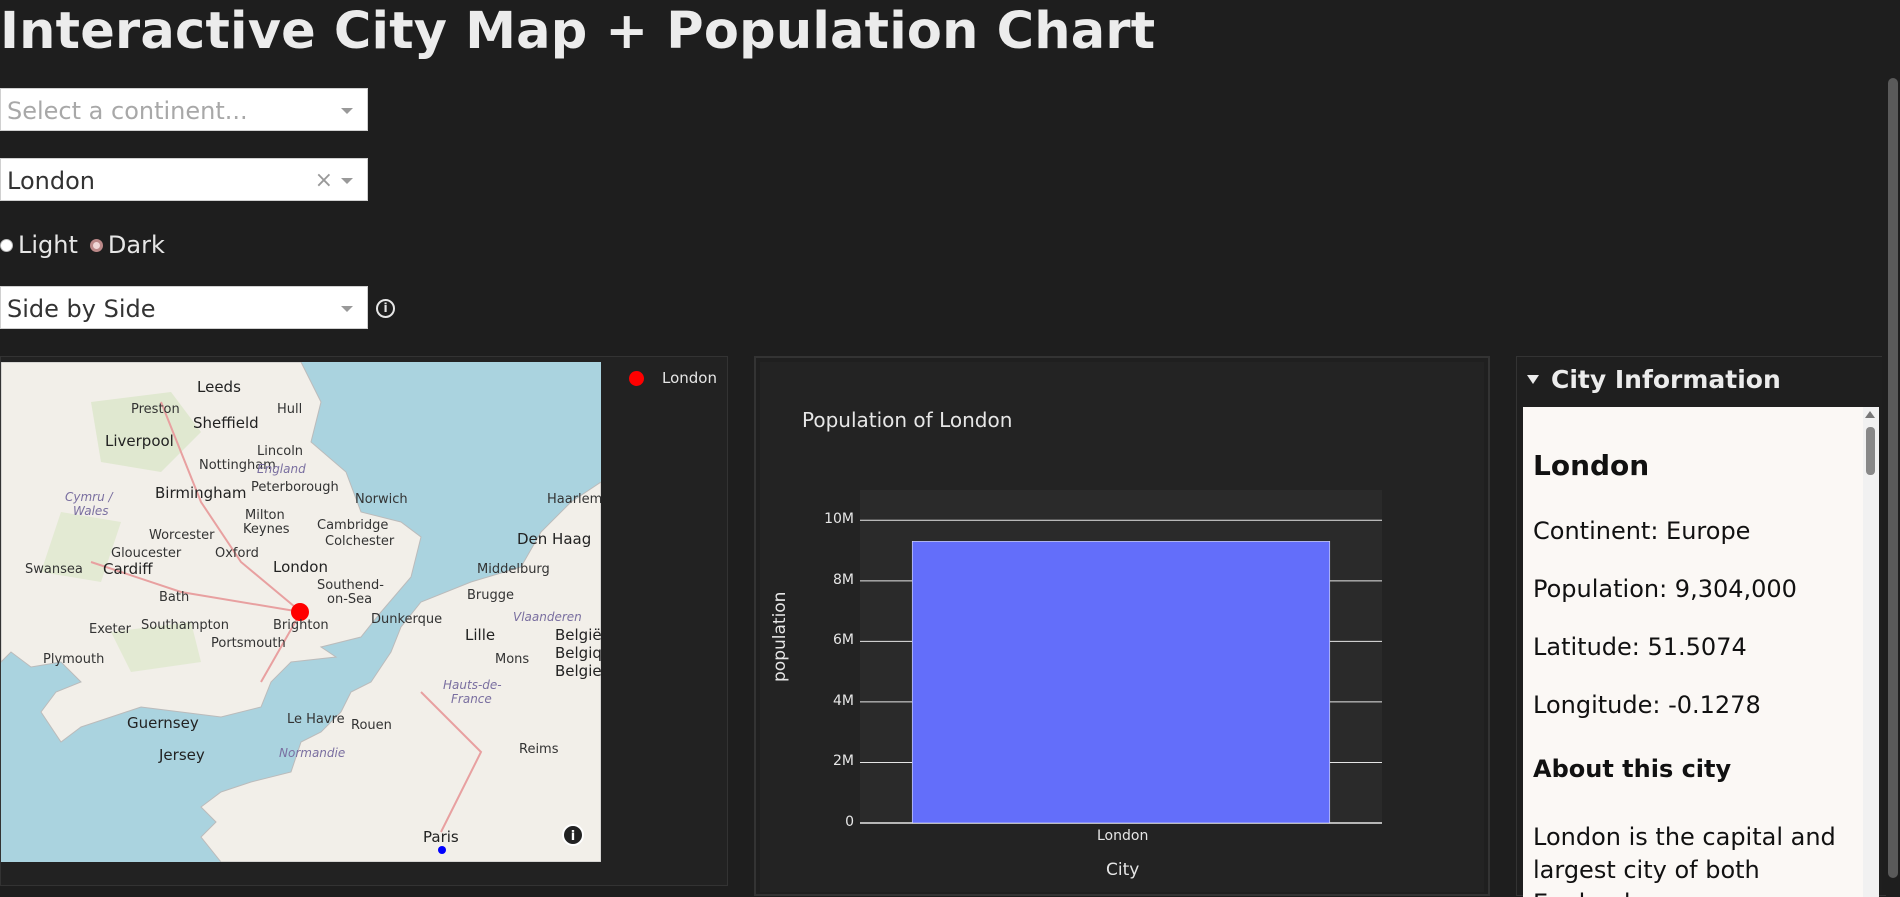  Describe the element at coordinates (300, 567) in the screenshot. I see `map-label-london: London` at that location.